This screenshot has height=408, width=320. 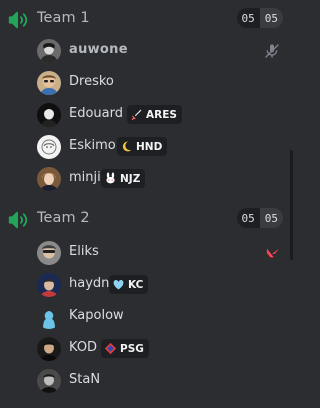 I want to click on member-row: Edouard ARES, so click(x=146, y=115).